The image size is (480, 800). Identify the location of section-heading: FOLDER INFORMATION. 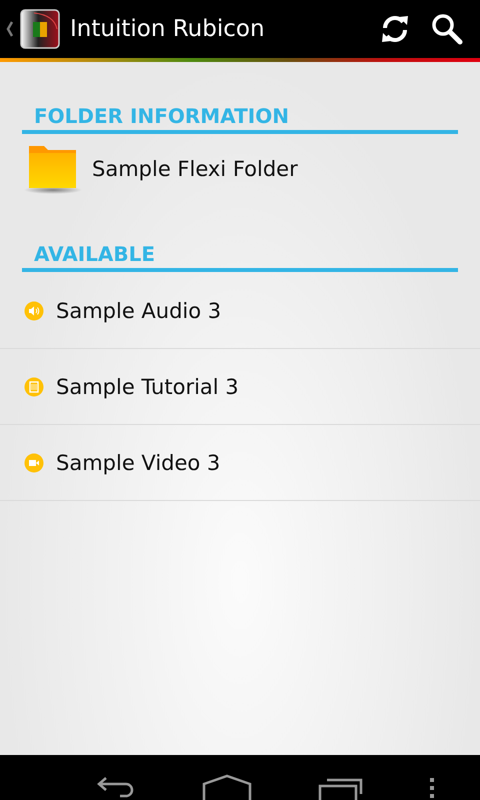
(240, 119).